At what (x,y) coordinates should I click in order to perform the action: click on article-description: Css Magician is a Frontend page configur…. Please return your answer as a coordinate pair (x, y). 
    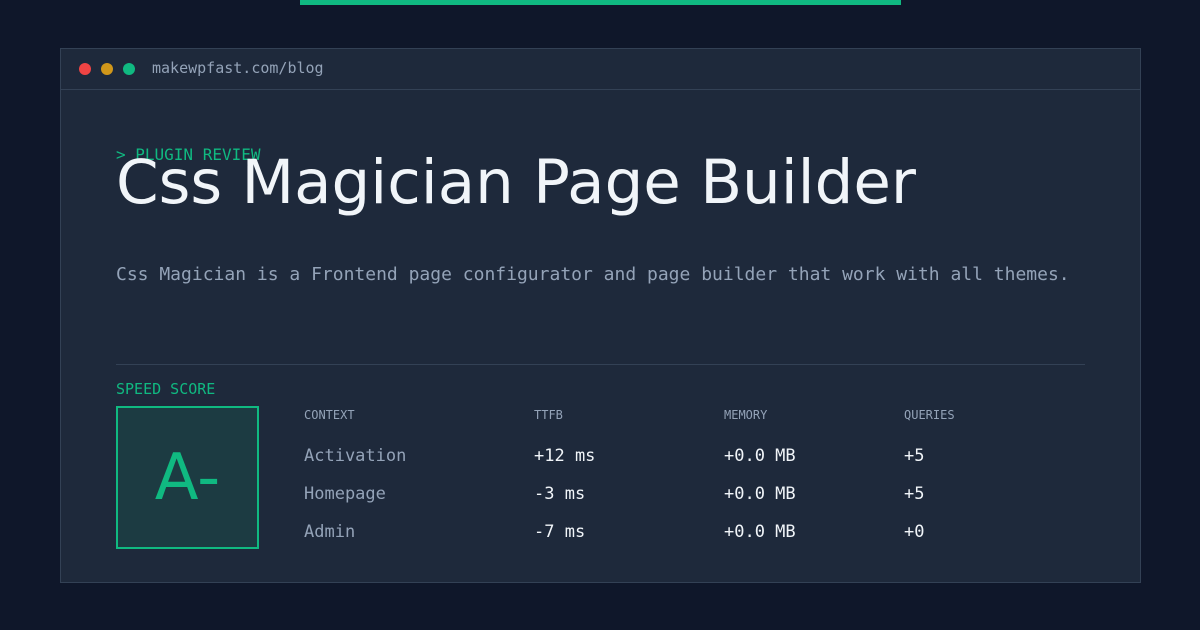
    Looking at the image, I should click on (593, 274).